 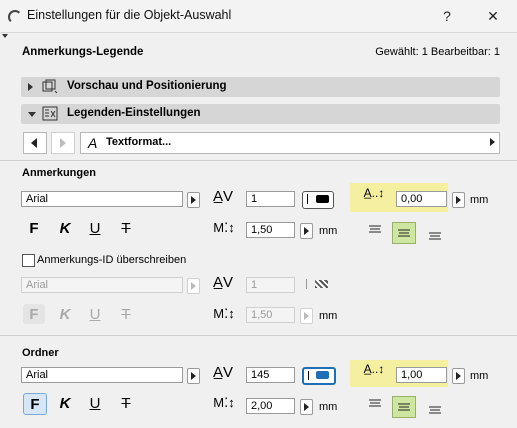 I want to click on offset-unit: mm, so click(x=479, y=200).